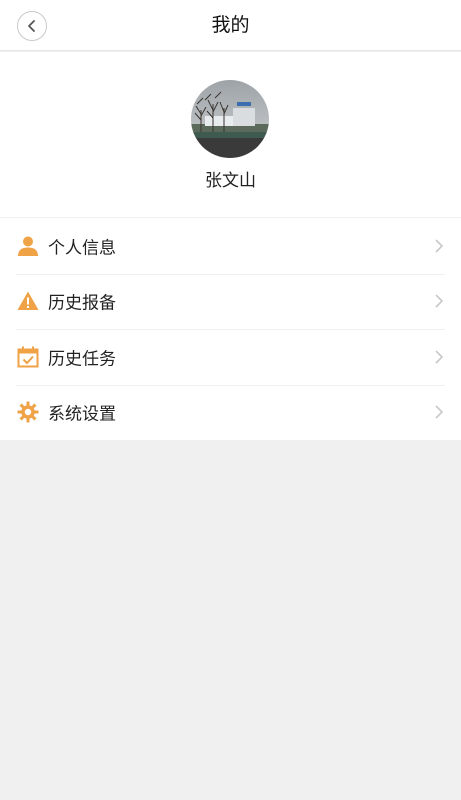  What do you see at coordinates (230, 181) in the screenshot?
I see `user-name: 张文山` at bounding box center [230, 181].